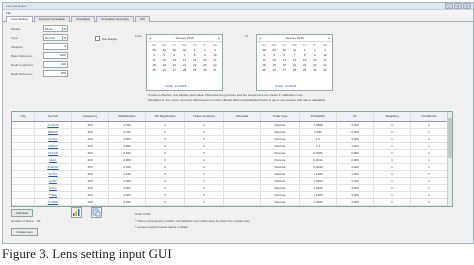 The image size is (474, 265). What do you see at coordinates (318, 116) in the screenshot?
I see `column-header: Probability` at bounding box center [318, 116].